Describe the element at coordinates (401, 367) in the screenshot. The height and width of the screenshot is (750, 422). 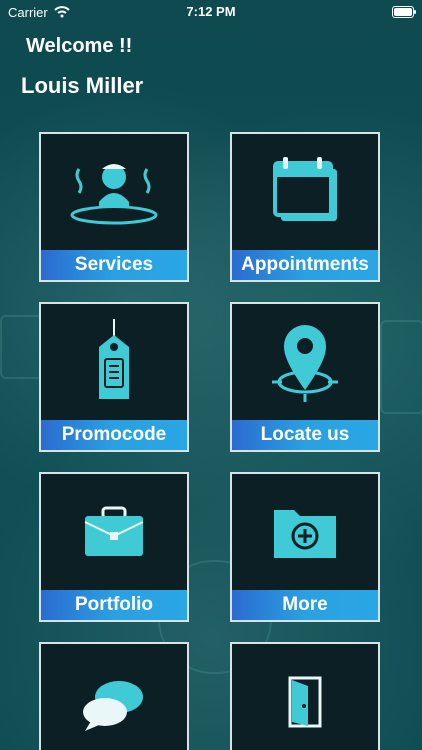
I see `background-decoration` at that location.